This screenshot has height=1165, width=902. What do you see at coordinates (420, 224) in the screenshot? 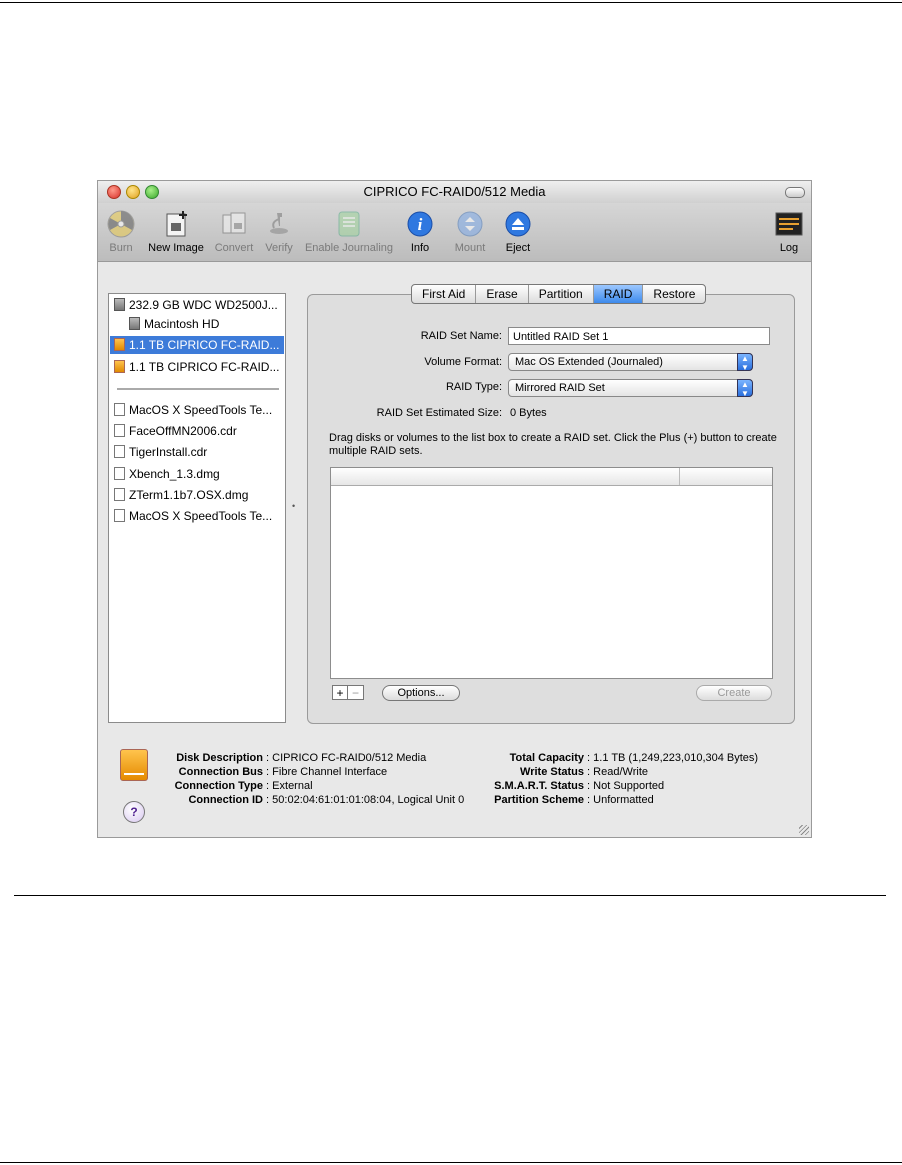
I see `info-icon: i` at bounding box center [420, 224].